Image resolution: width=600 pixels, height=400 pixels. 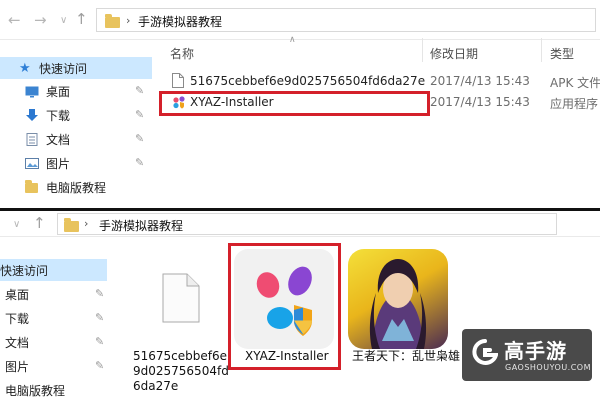 What do you see at coordinates (181, 371) in the screenshot?
I see `tile-label-line: 9d025756504fd` at bounding box center [181, 371].